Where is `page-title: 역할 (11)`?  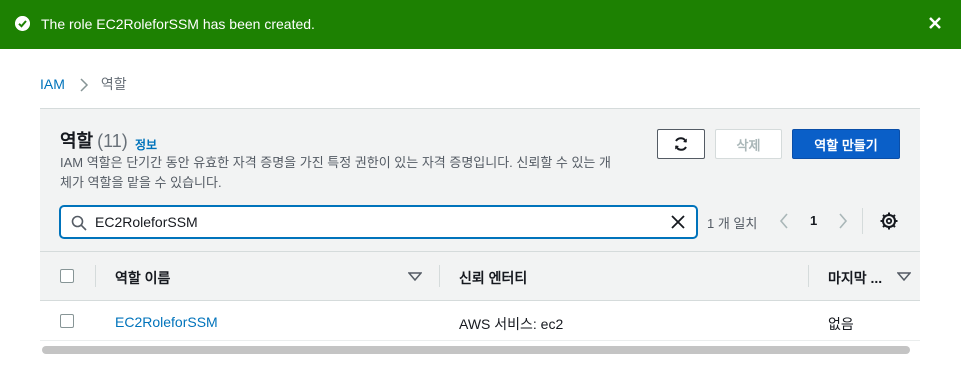
page-title: 역할 (11) is located at coordinates (94, 141).